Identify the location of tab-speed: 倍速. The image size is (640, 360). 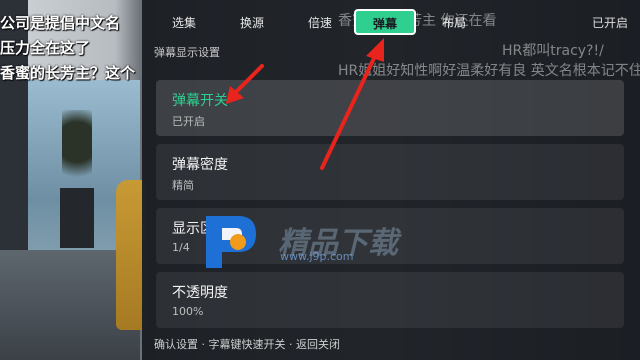
(320, 22).